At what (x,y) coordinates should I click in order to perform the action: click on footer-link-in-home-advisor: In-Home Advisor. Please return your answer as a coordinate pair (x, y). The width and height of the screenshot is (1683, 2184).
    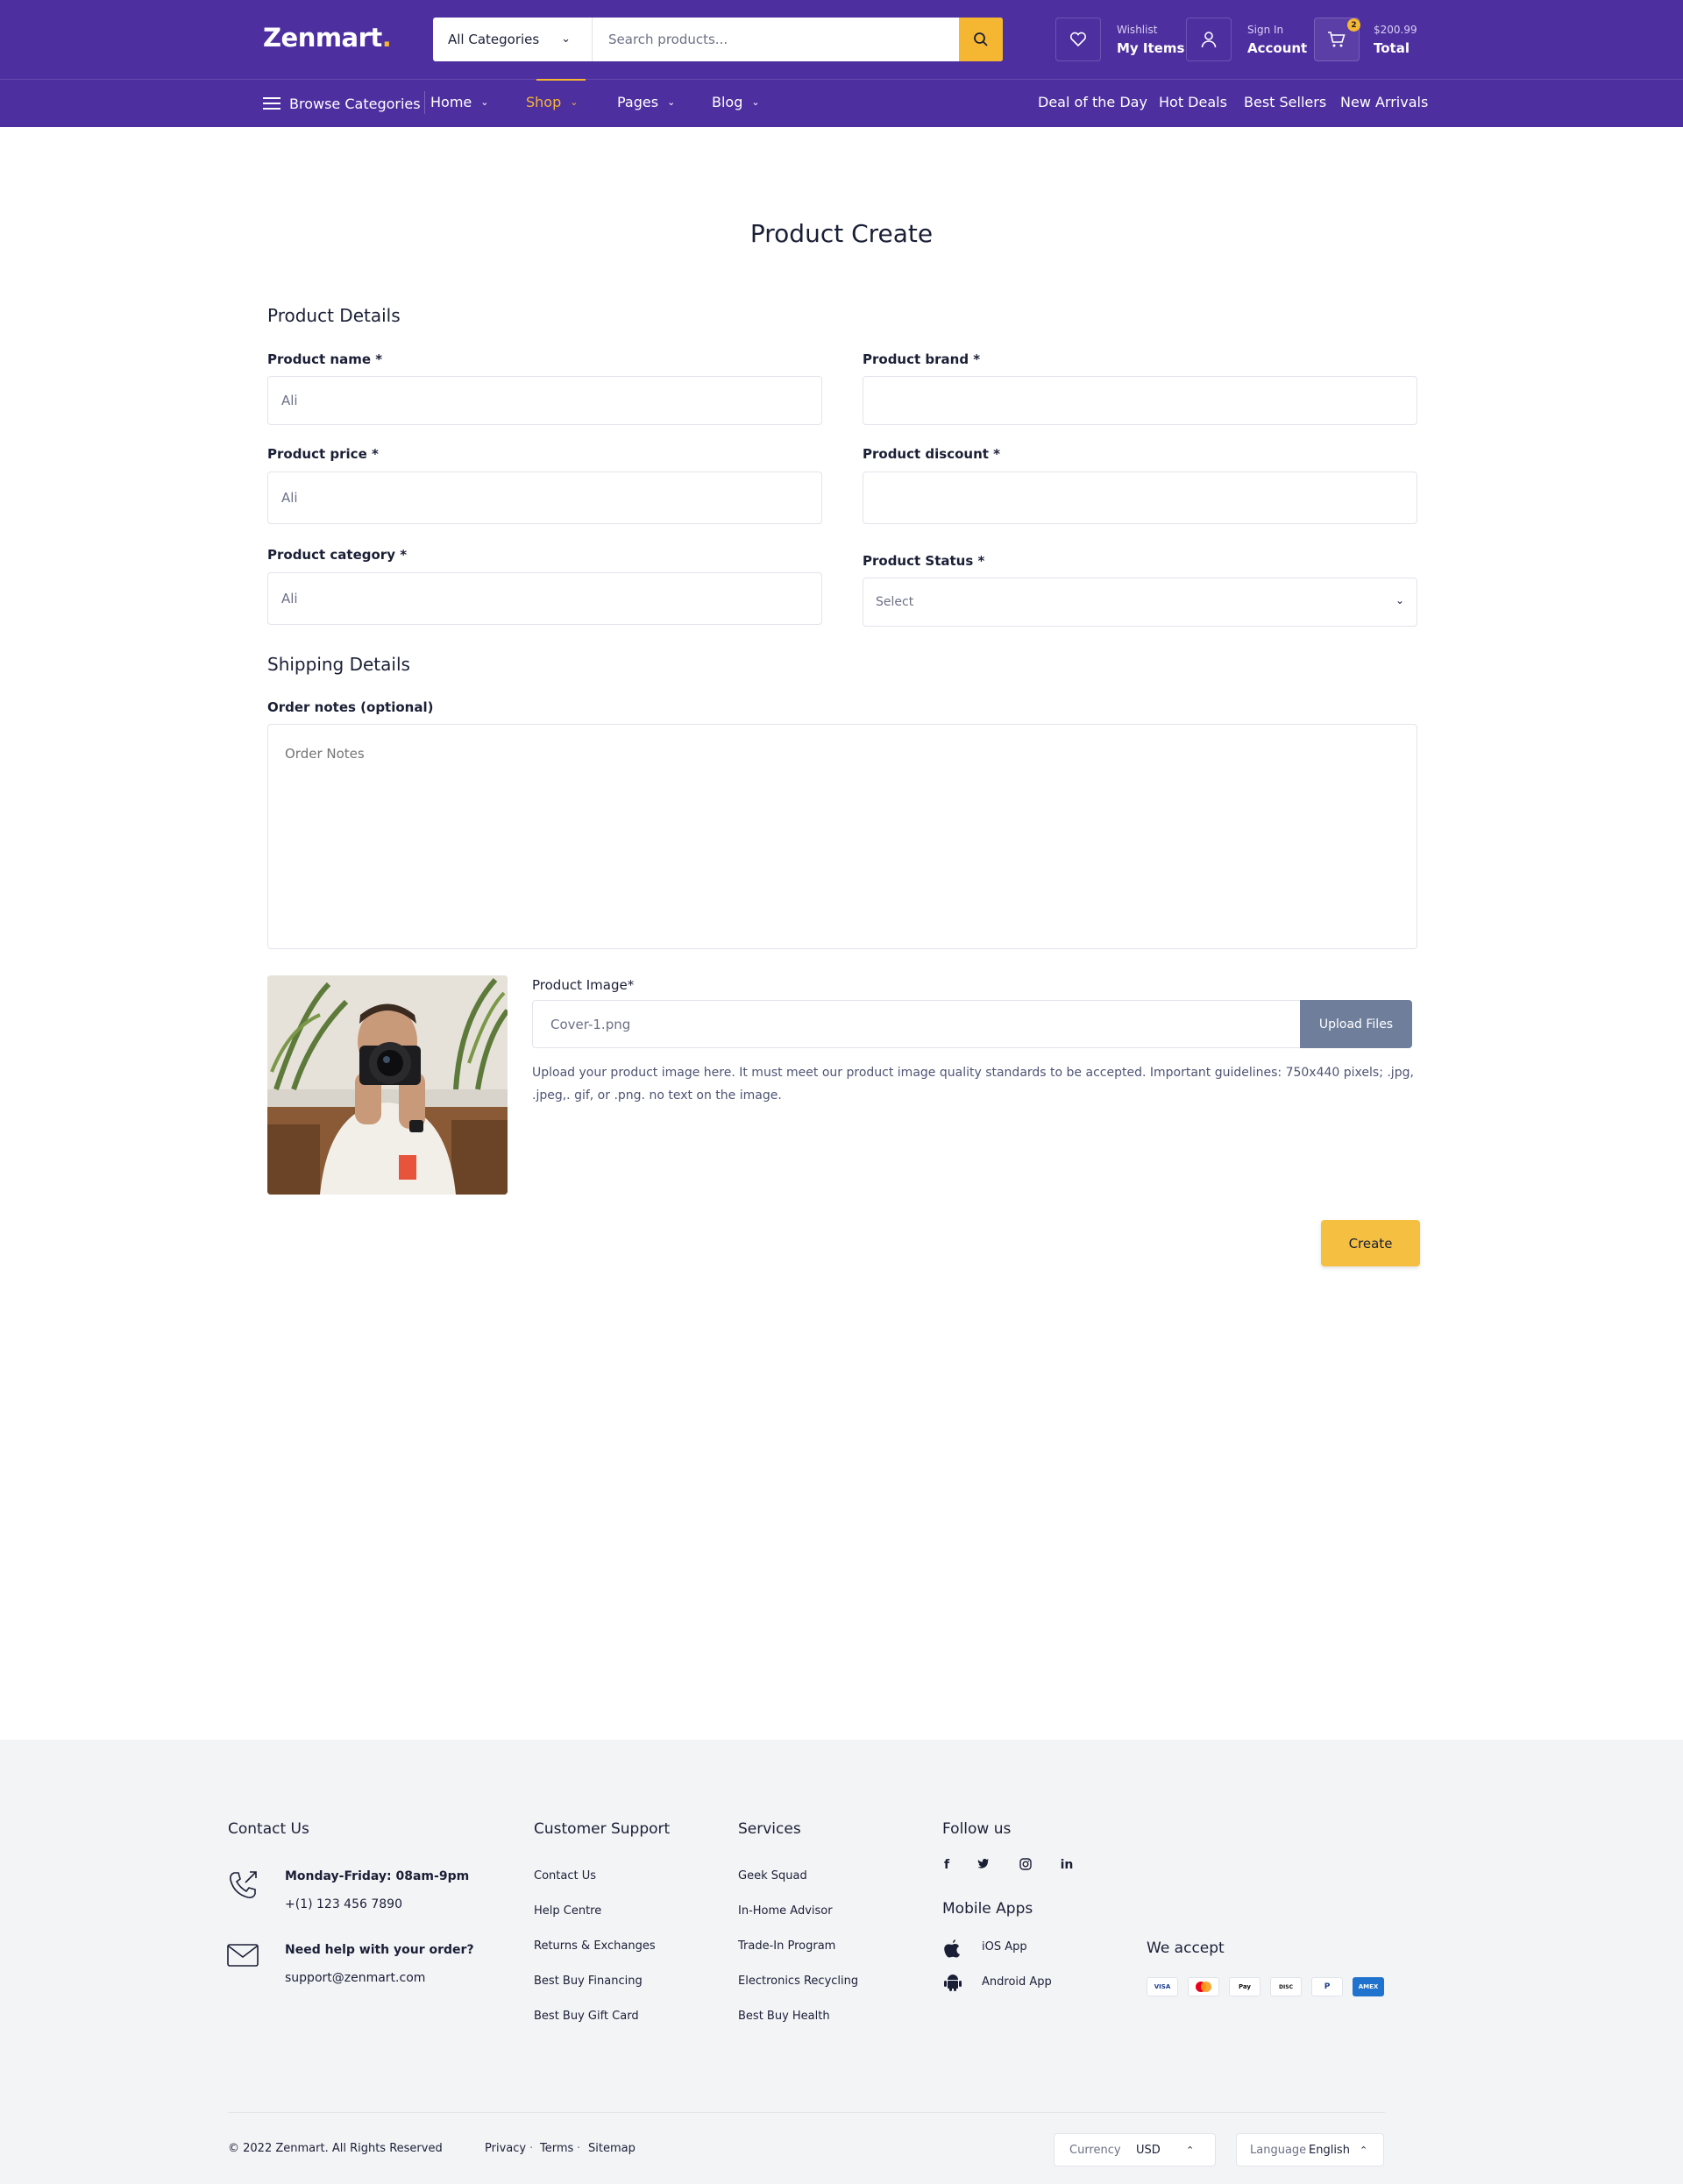
    Looking at the image, I should click on (785, 1911).